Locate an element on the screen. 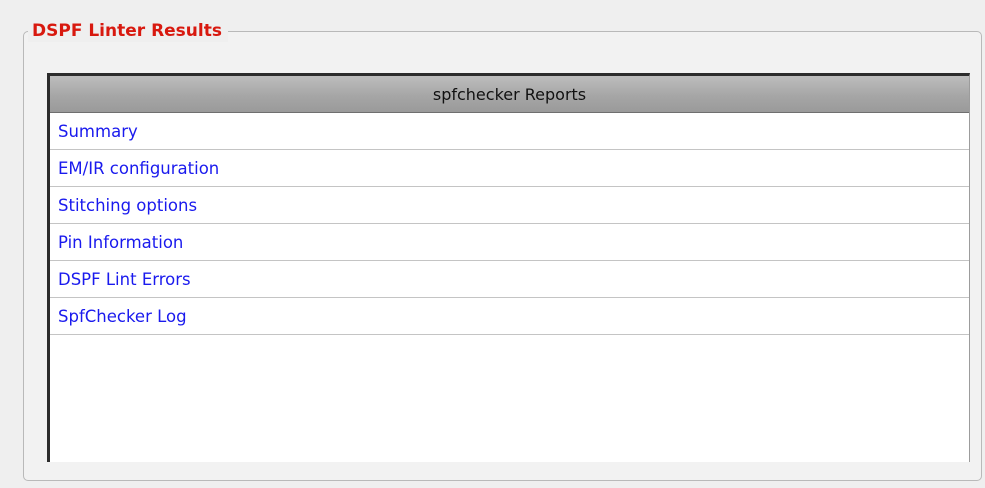  report-item-summary: Summary is located at coordinates (509, 131).